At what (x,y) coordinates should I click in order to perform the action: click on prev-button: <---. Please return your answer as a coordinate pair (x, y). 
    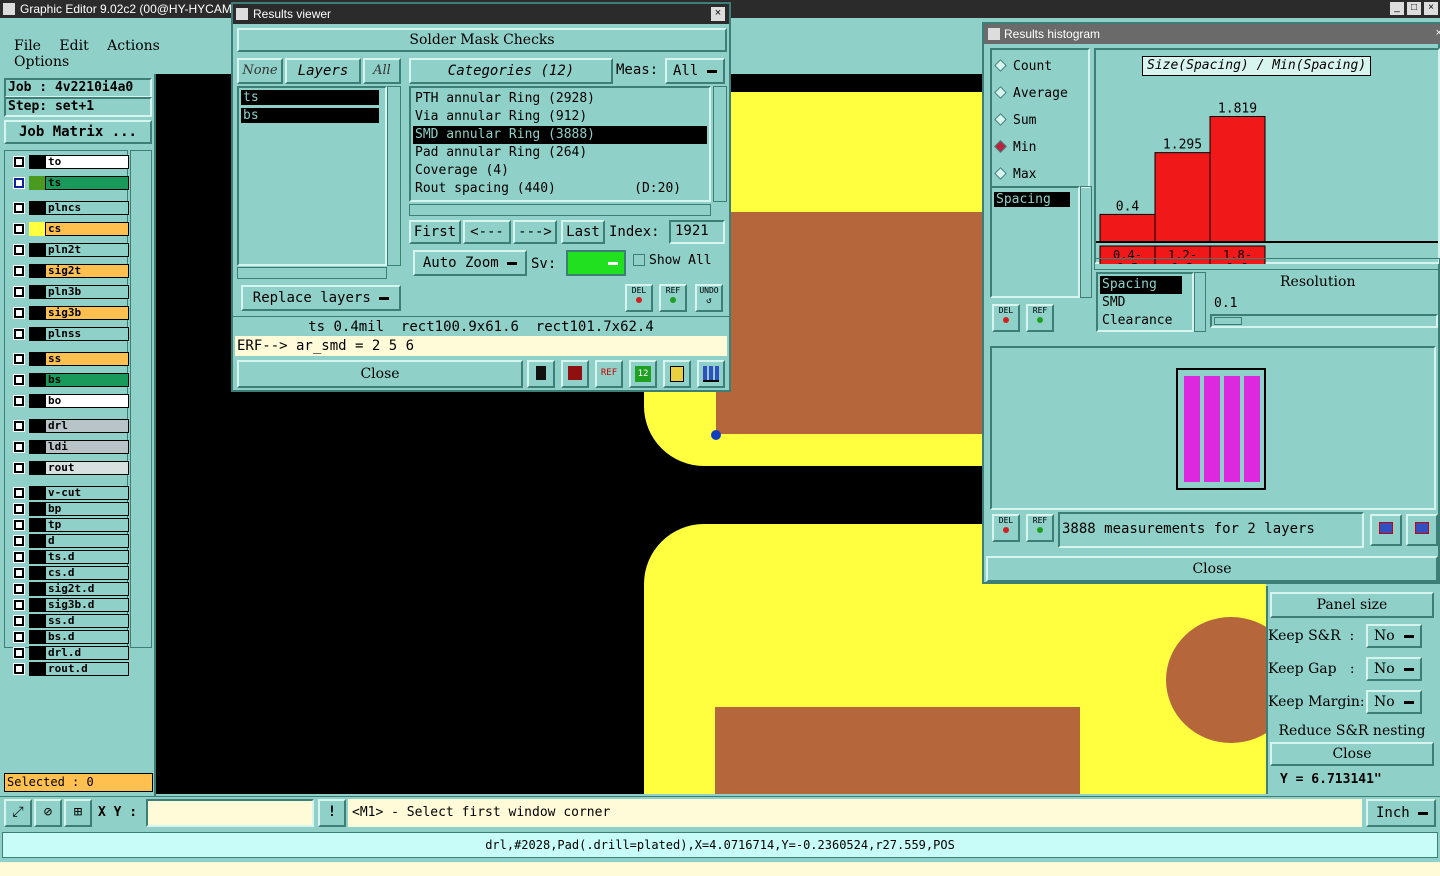
    Looking at the image, I should click on (487, 232).